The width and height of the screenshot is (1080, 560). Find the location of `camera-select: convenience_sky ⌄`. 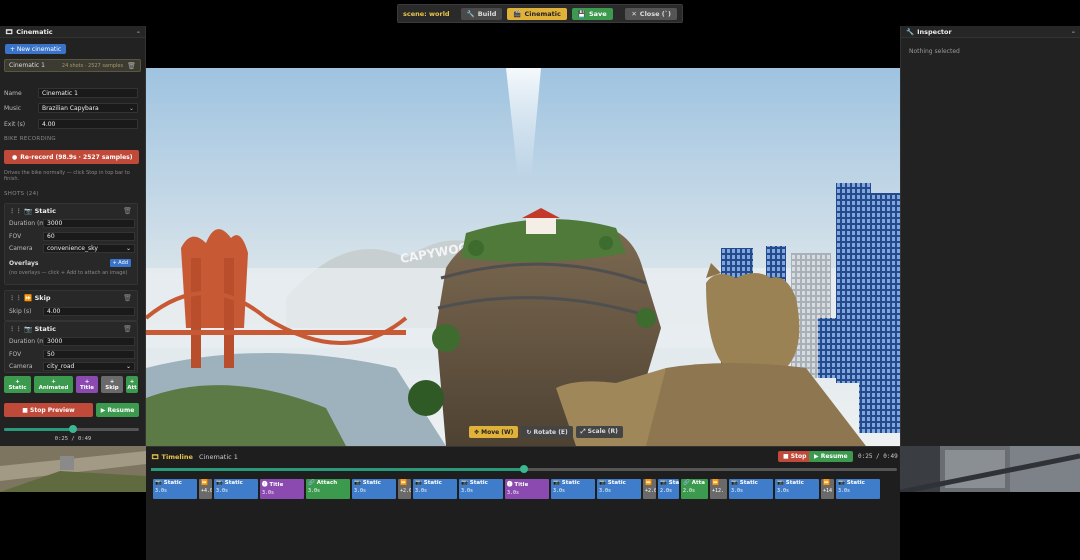

camera-select: convenience_sky ⌄ is located at coordinates (89, 248).